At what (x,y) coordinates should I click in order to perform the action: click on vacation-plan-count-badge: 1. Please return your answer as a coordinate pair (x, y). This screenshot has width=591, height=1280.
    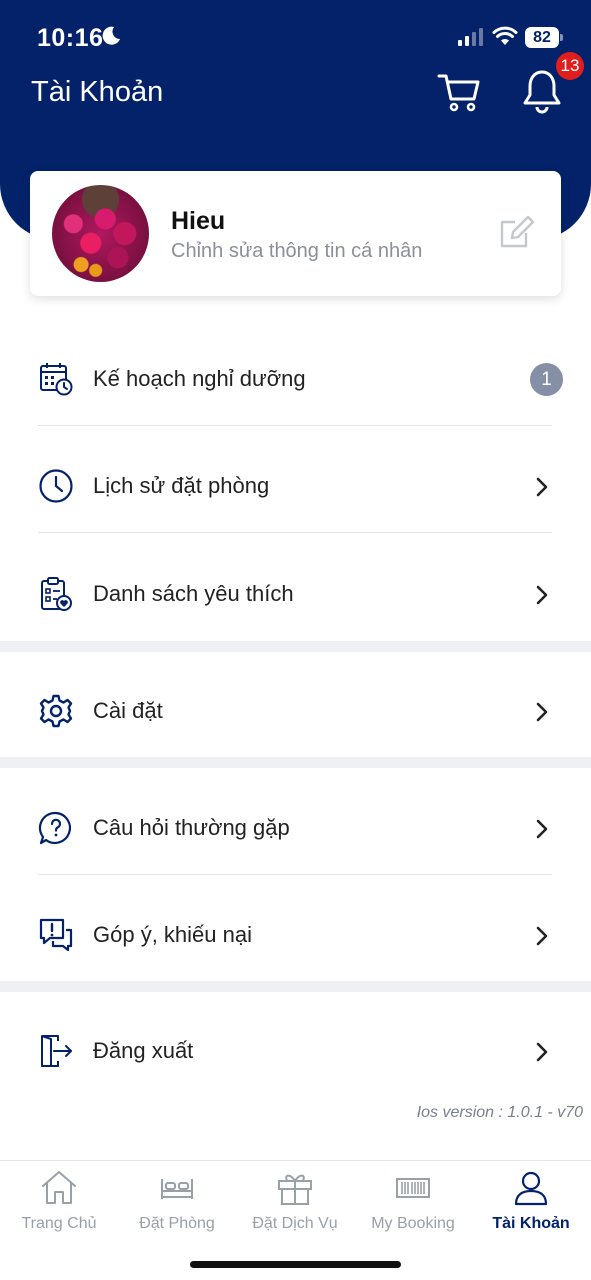
    Looking at the image, I should click on (546, 379).